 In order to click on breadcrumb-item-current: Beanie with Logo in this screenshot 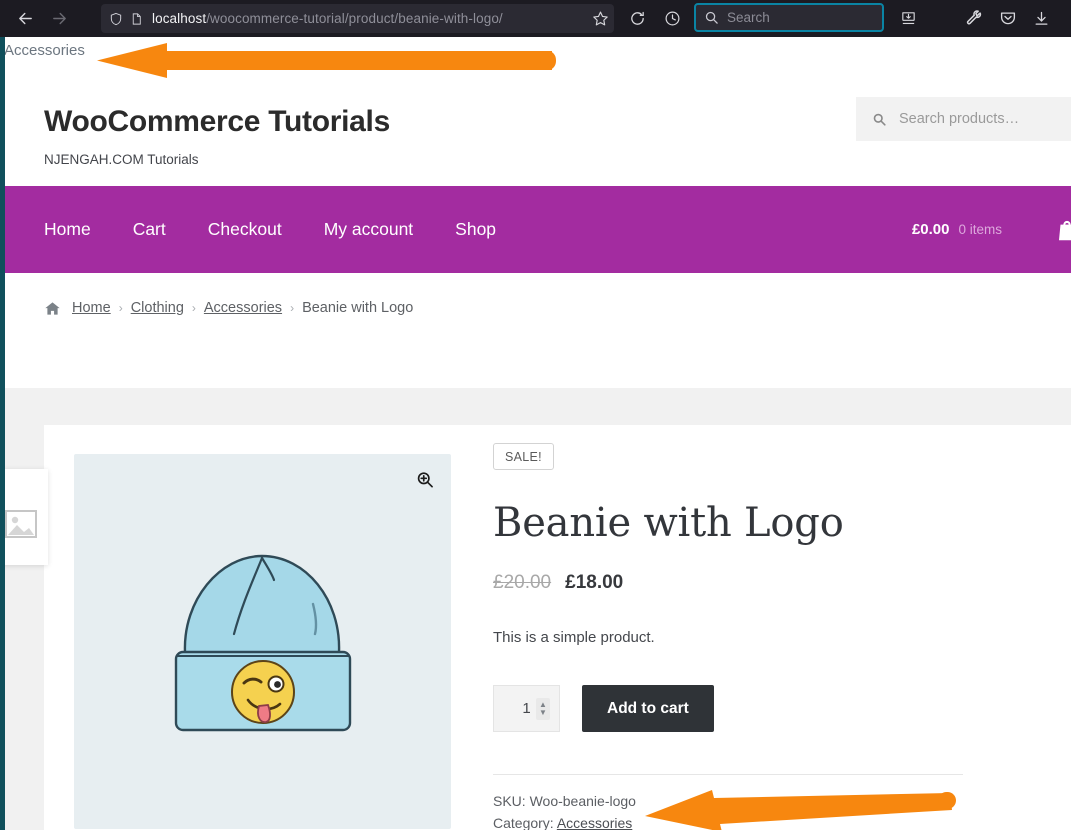, I will do `click(358, 308)`.